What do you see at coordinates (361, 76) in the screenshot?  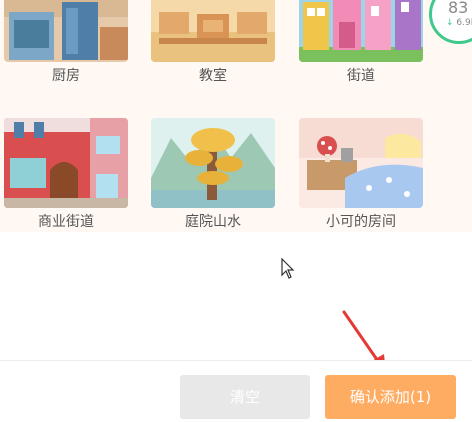 I see `scene-label-street: 街道` at bounding box center [361, 76].